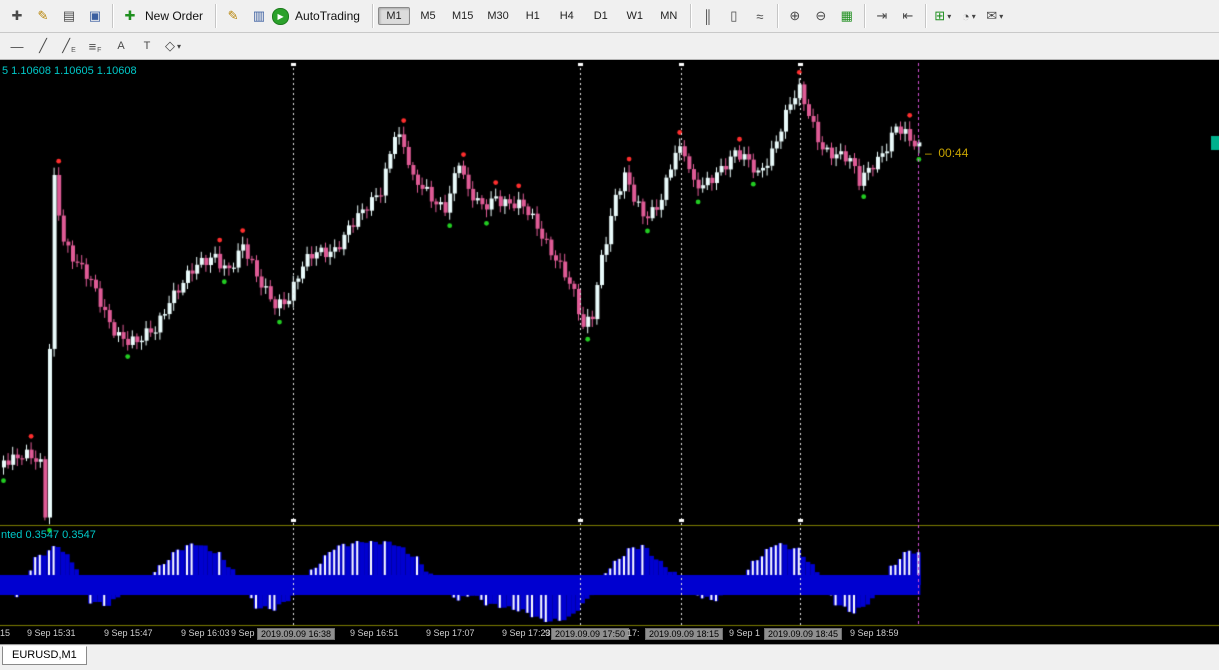 The image size is (1219, 670). What do you see at coordinates (965, 16) in the screenshot?
I see `clock-icon: ◔` at bounding box center [965, 16].